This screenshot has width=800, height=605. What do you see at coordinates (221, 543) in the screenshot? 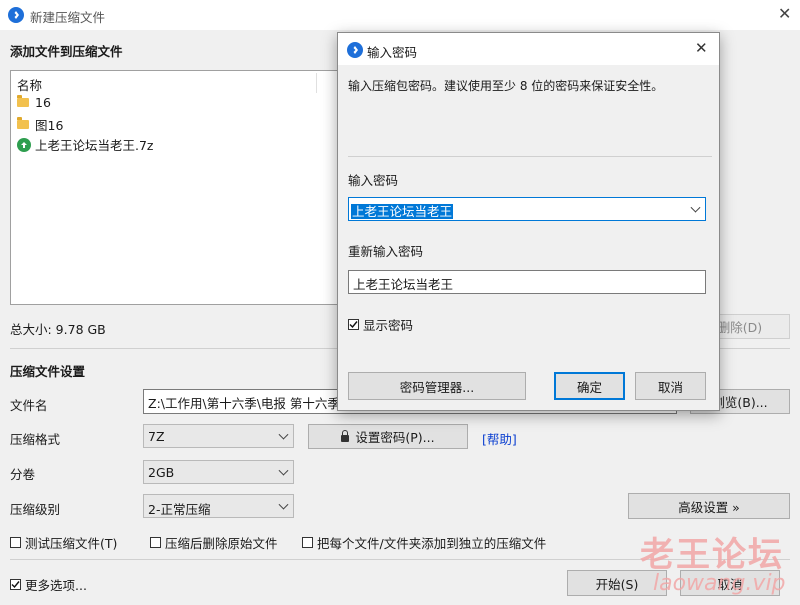
I see `delete-source-label: 压缩后删除原始文件` at bounding box center [221, 543].